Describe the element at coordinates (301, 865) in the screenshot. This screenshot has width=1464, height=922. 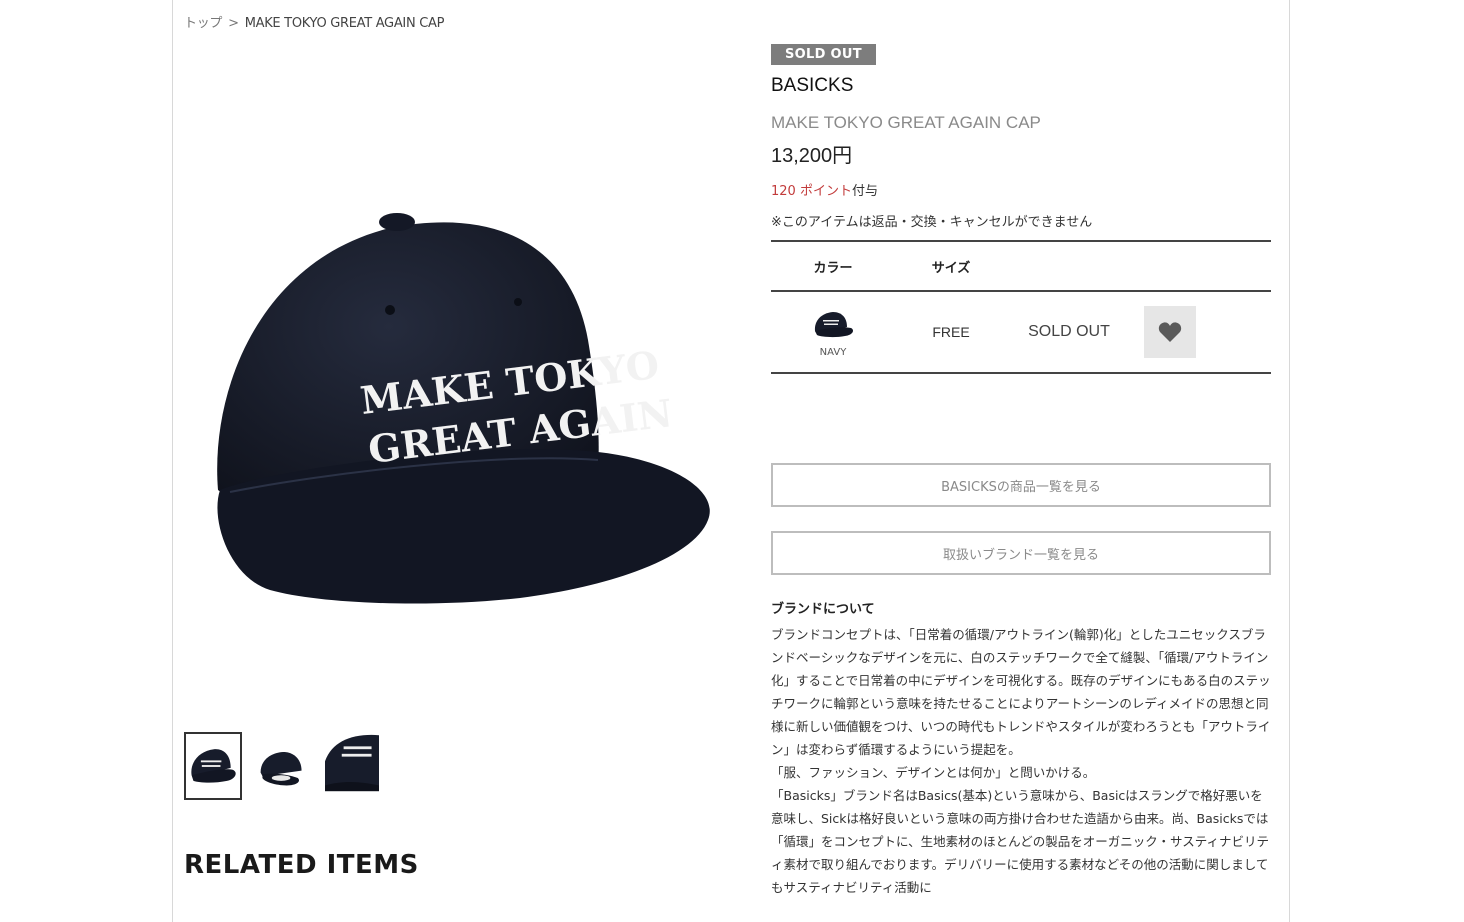
I see `related-items-heading: RELATED ITEMS` at that location.